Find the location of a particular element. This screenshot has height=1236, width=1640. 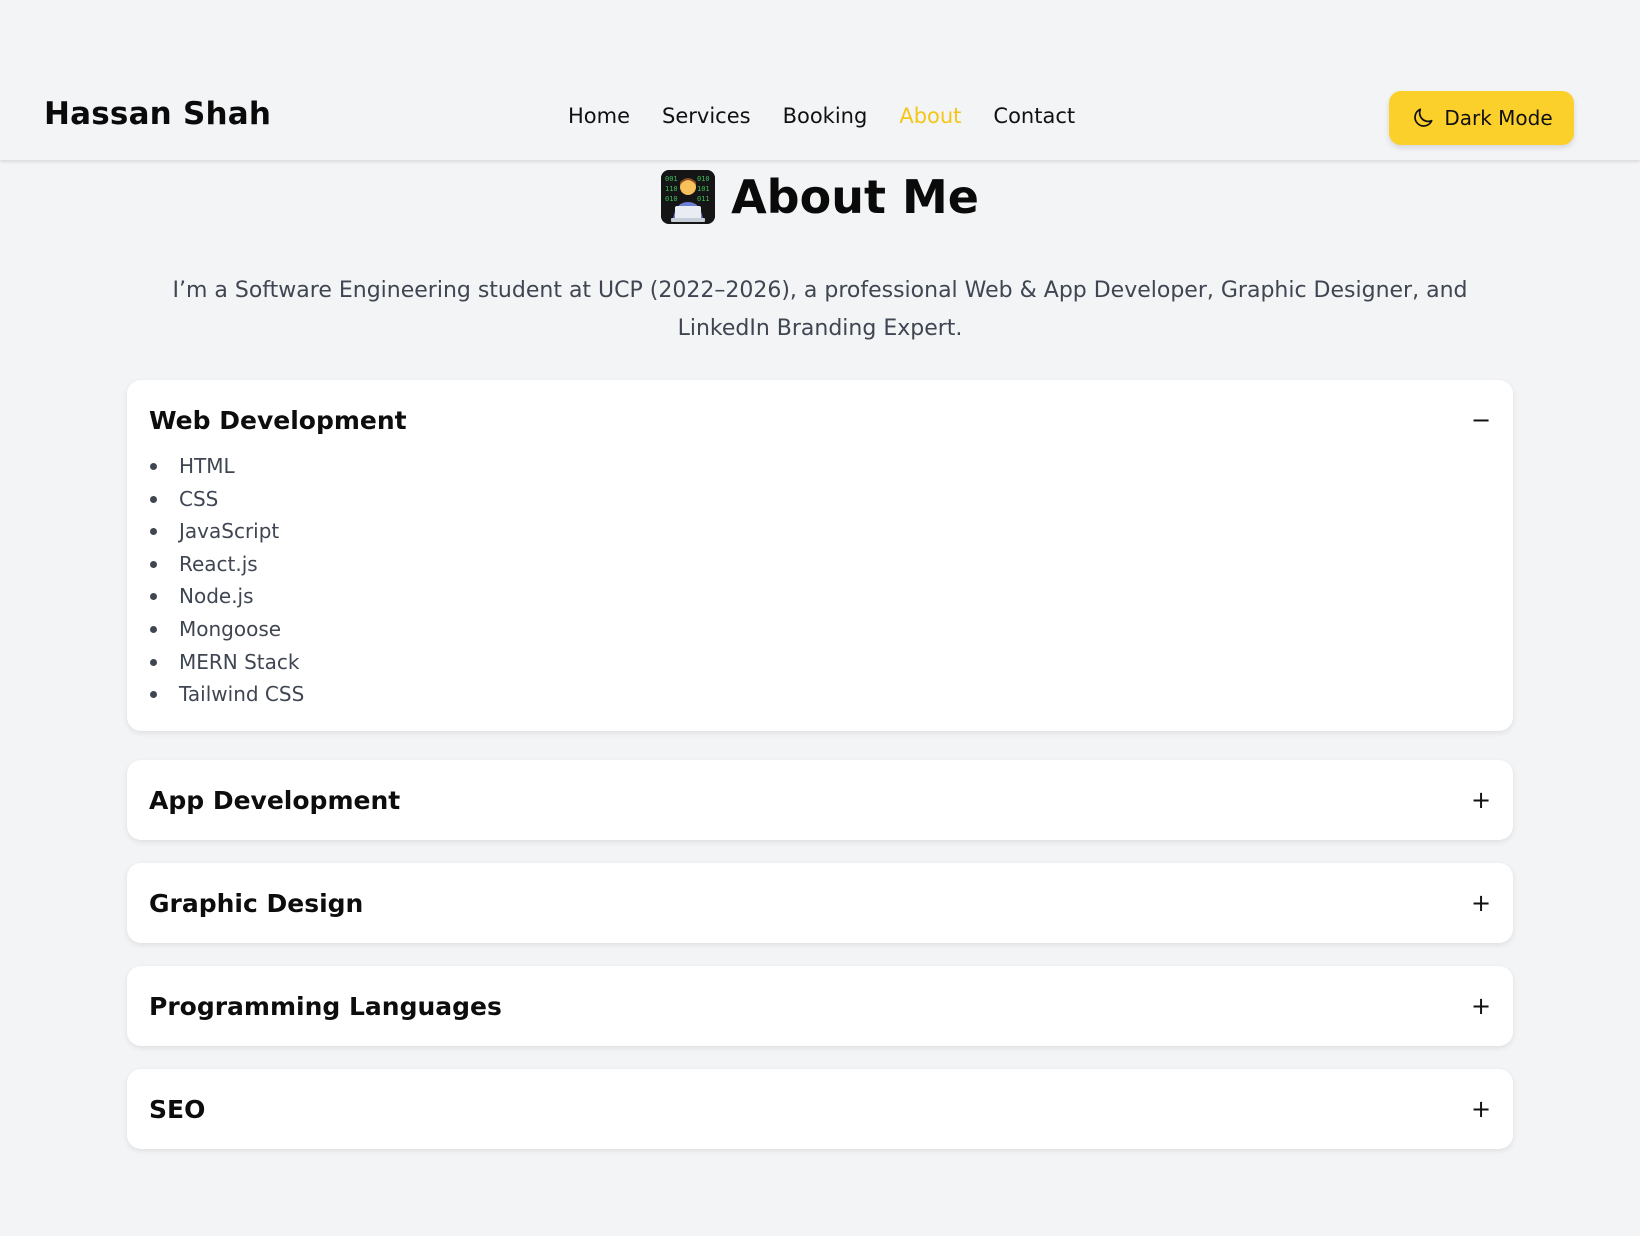

list-item: CSS is located at coordinates (831, 499).